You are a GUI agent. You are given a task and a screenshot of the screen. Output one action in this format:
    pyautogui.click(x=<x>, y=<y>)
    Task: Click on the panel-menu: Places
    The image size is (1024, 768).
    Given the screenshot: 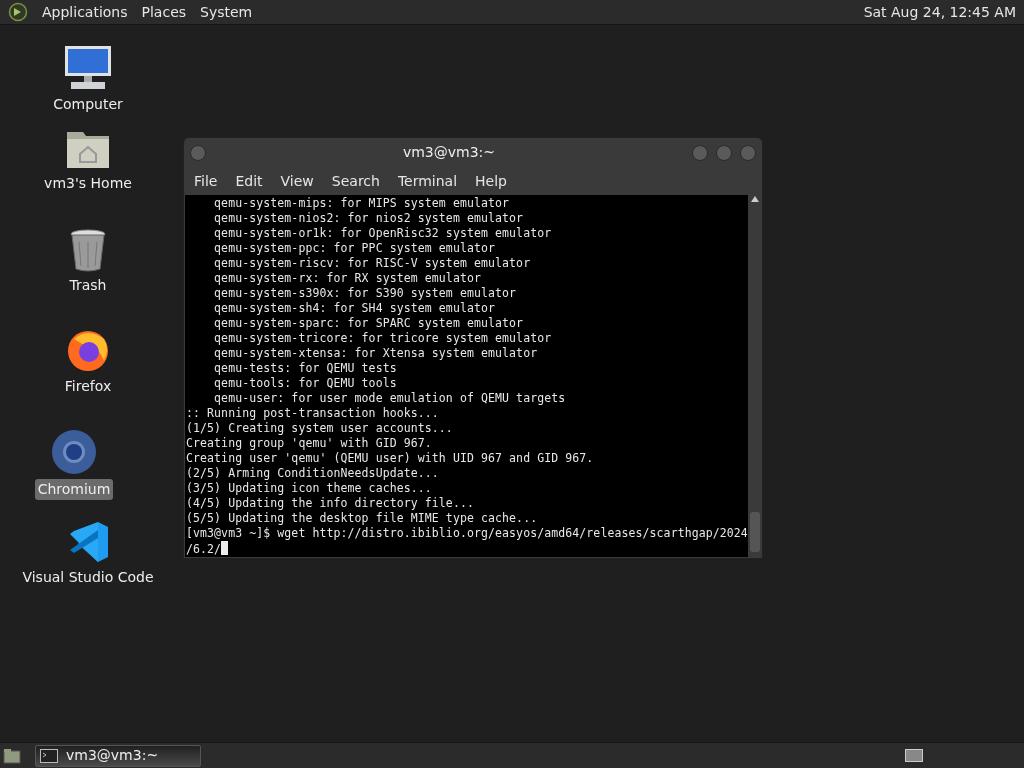 What is the action you would take?
    pyautogui.click(x=164, y=12)
    